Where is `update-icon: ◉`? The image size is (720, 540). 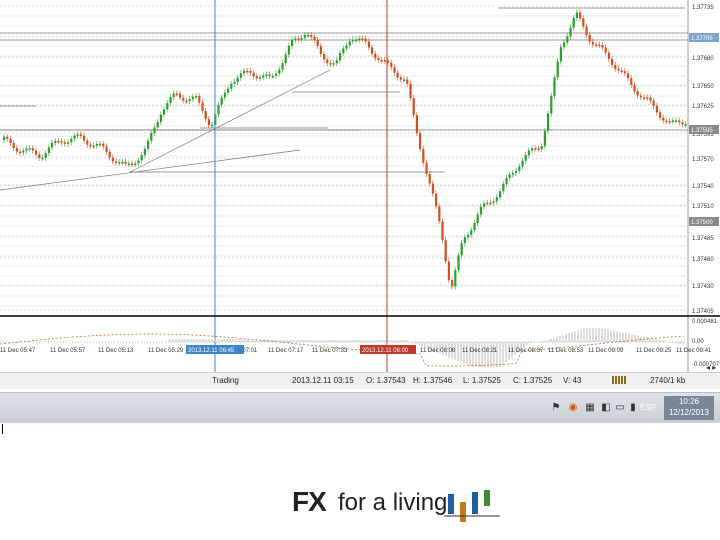
update-icon: ◉ is located at coordinates (573, 408).